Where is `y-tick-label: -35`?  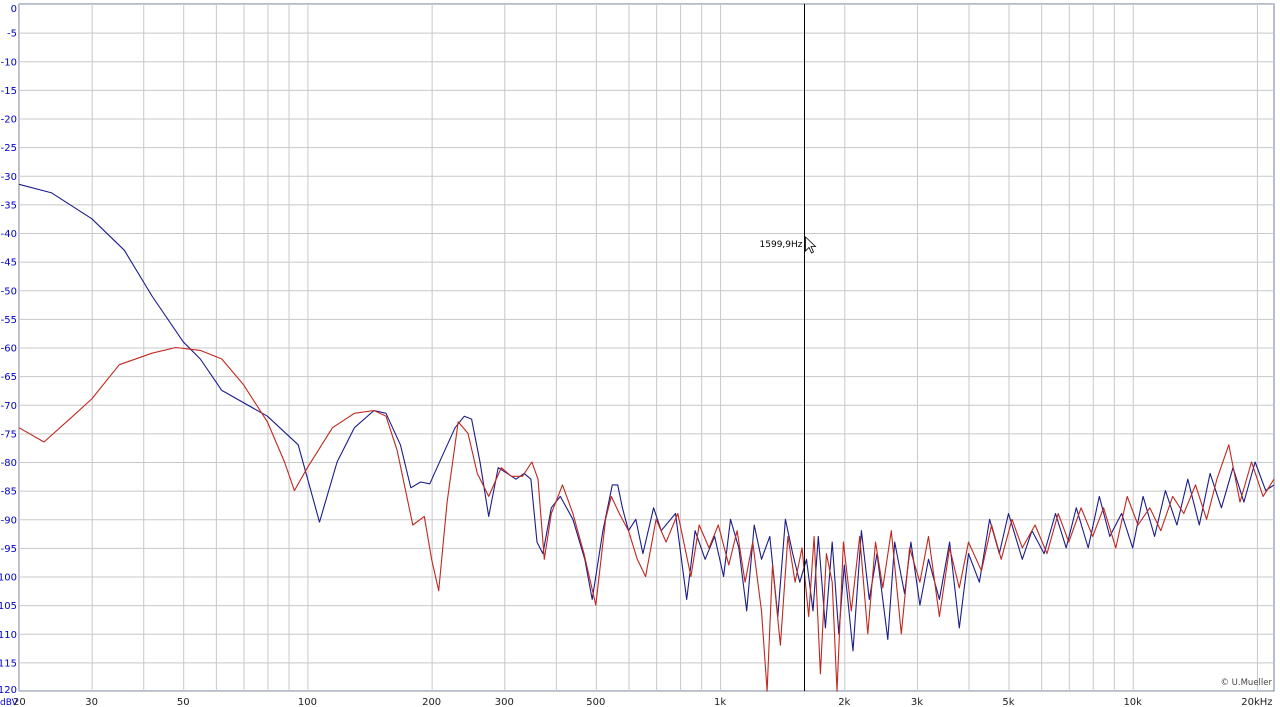 y-tick-label: -35 is located at coordinates (9, 205).